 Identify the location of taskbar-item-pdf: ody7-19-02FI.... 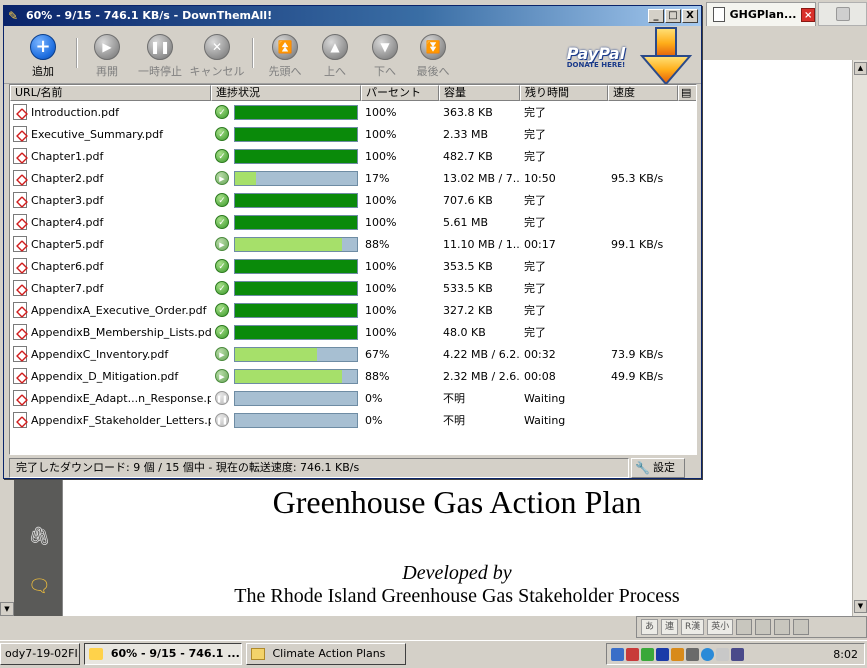
(40, 654).